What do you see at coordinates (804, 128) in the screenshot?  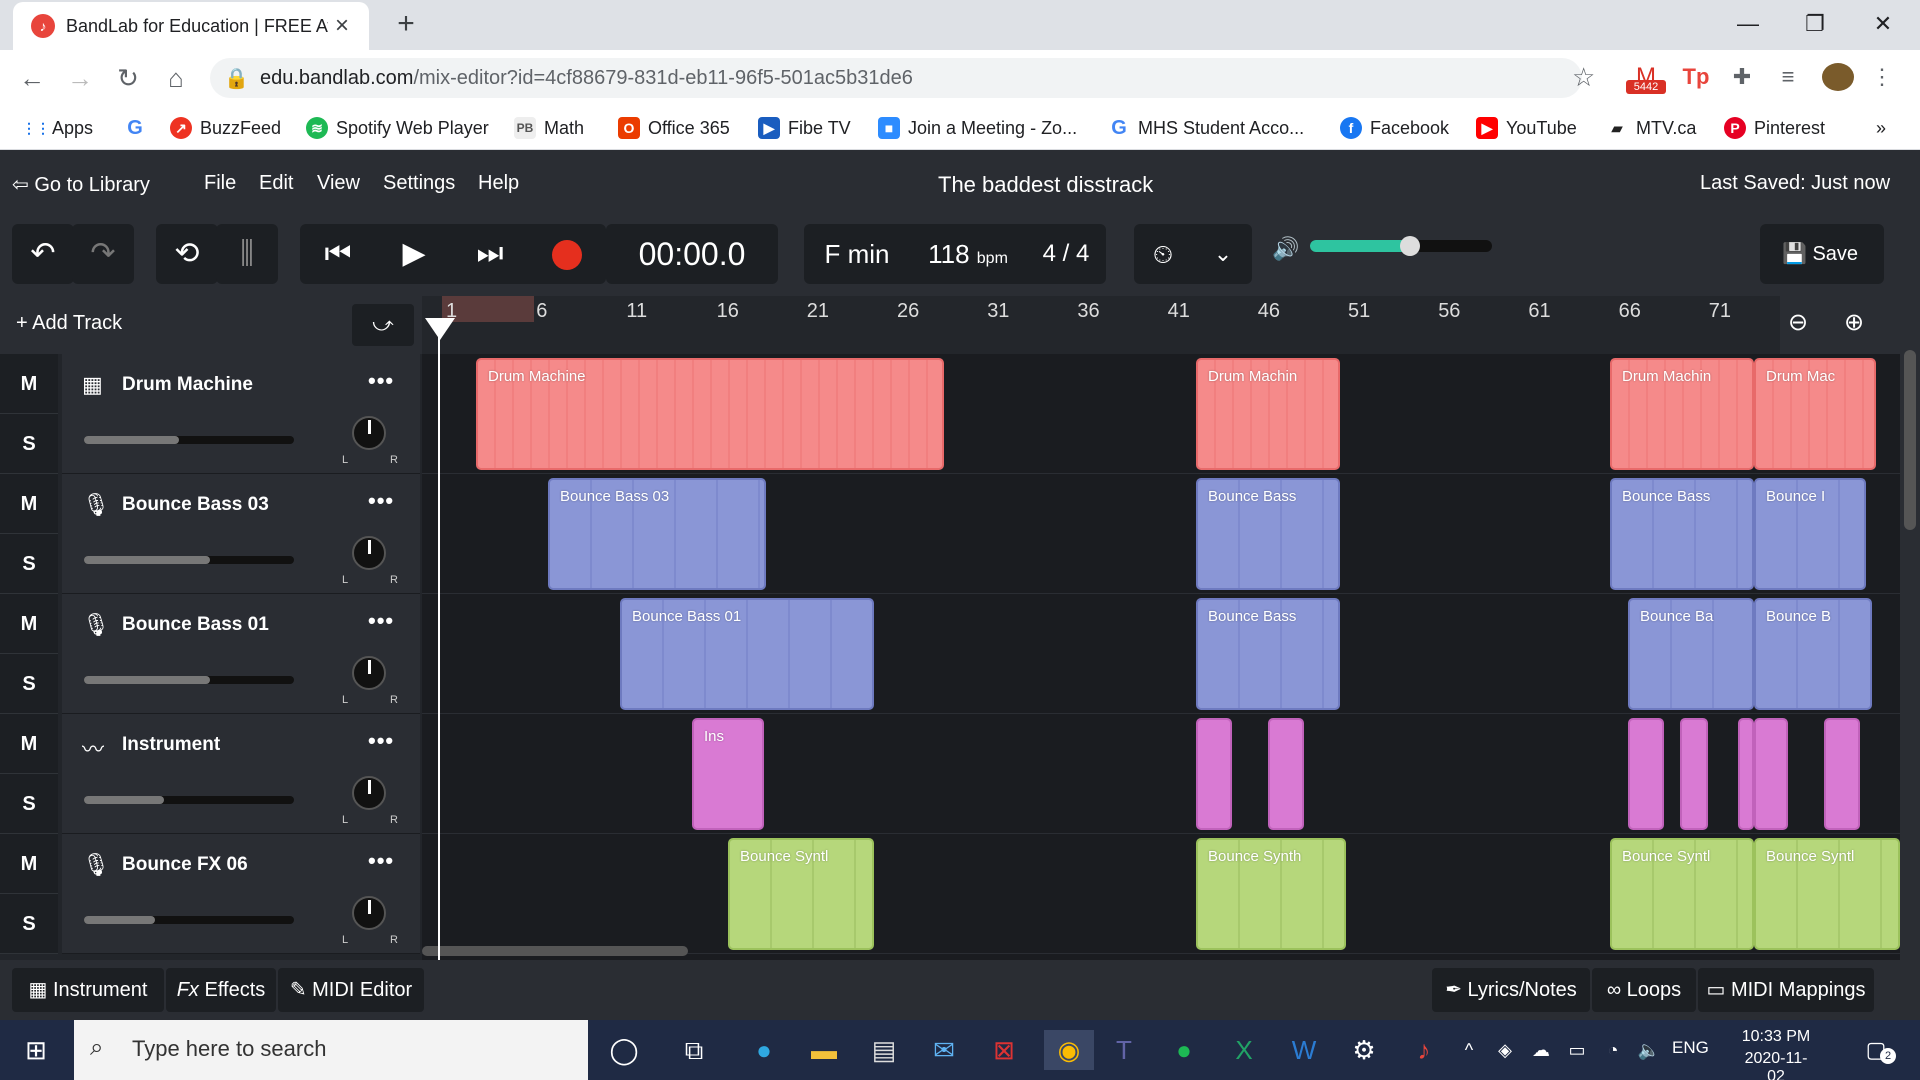 I see `bookmark-fibetv: ▶ Fibe TV` at bounding box center [804, 128].